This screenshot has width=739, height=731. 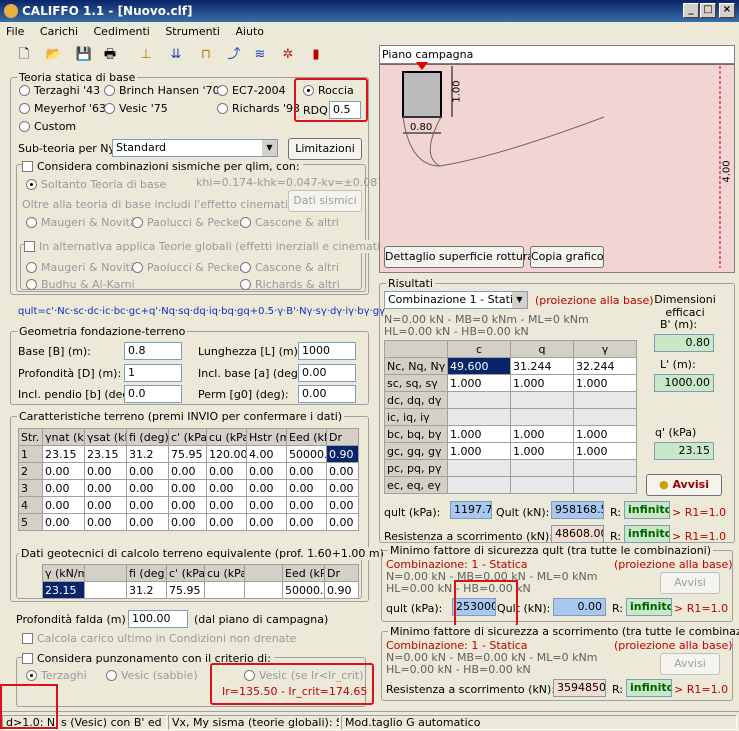 What do you see at coordinates (331, 100) in the screenshot?
I see `highlight-roccia` at bounding box center [331, 100].